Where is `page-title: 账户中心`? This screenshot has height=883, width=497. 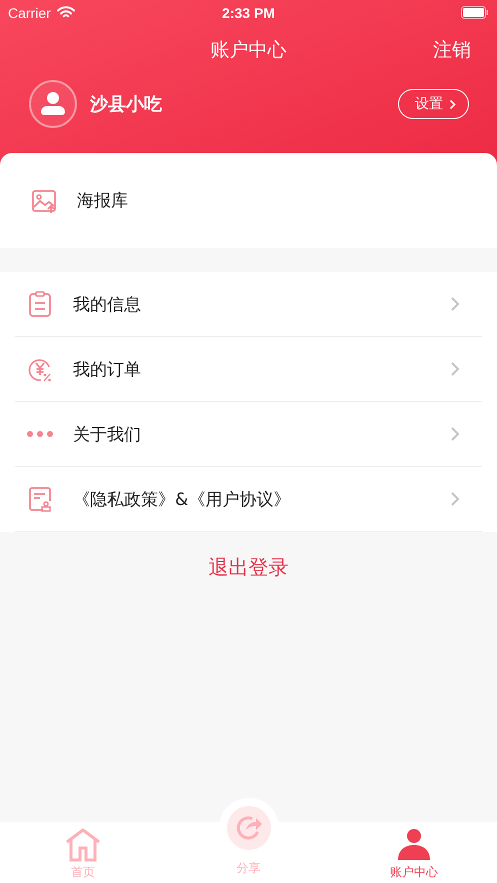 page-title: 账户中心 is located at coordinates (248, 50).